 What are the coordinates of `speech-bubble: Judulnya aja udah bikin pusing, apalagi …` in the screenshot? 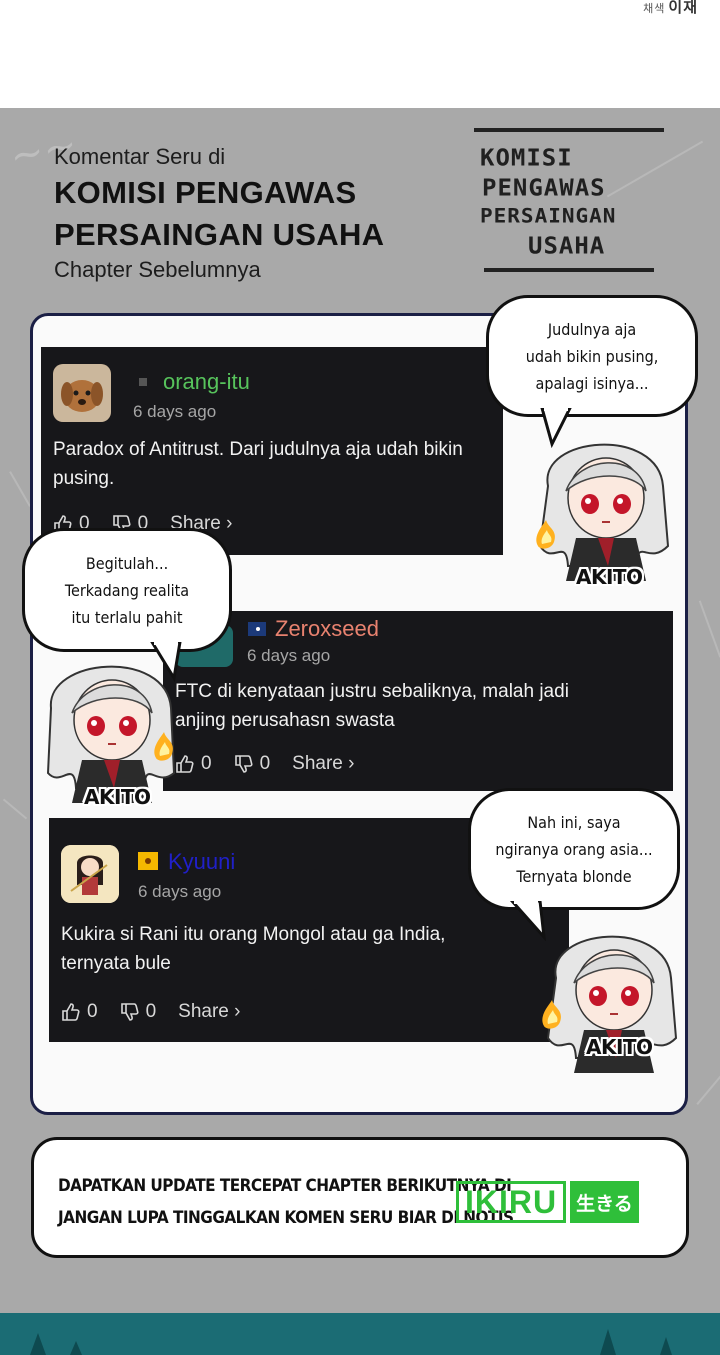 It's located at (592, 356).